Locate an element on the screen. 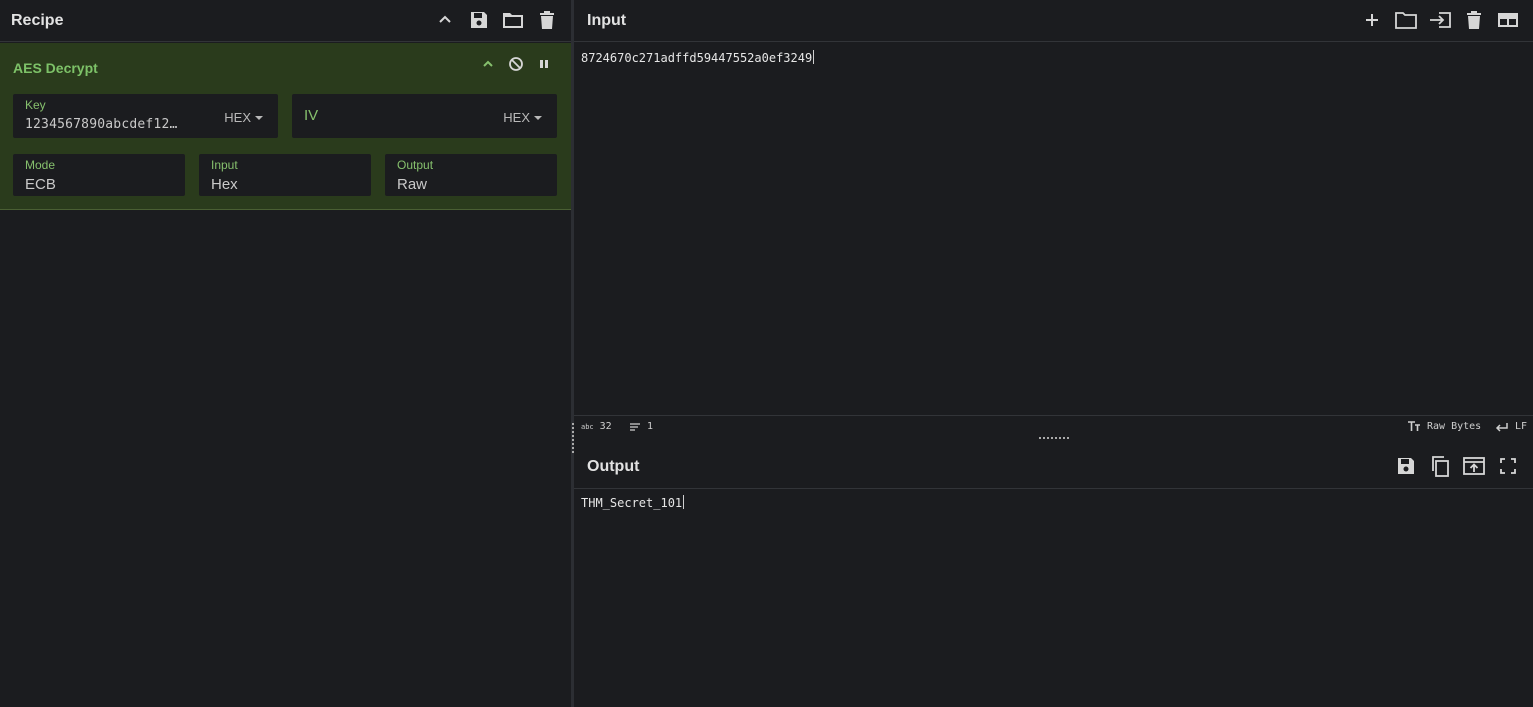 This screenshot has width=1533, height=707. encoding-selector: Raw Bytes is located at coordinates (1444, 426).